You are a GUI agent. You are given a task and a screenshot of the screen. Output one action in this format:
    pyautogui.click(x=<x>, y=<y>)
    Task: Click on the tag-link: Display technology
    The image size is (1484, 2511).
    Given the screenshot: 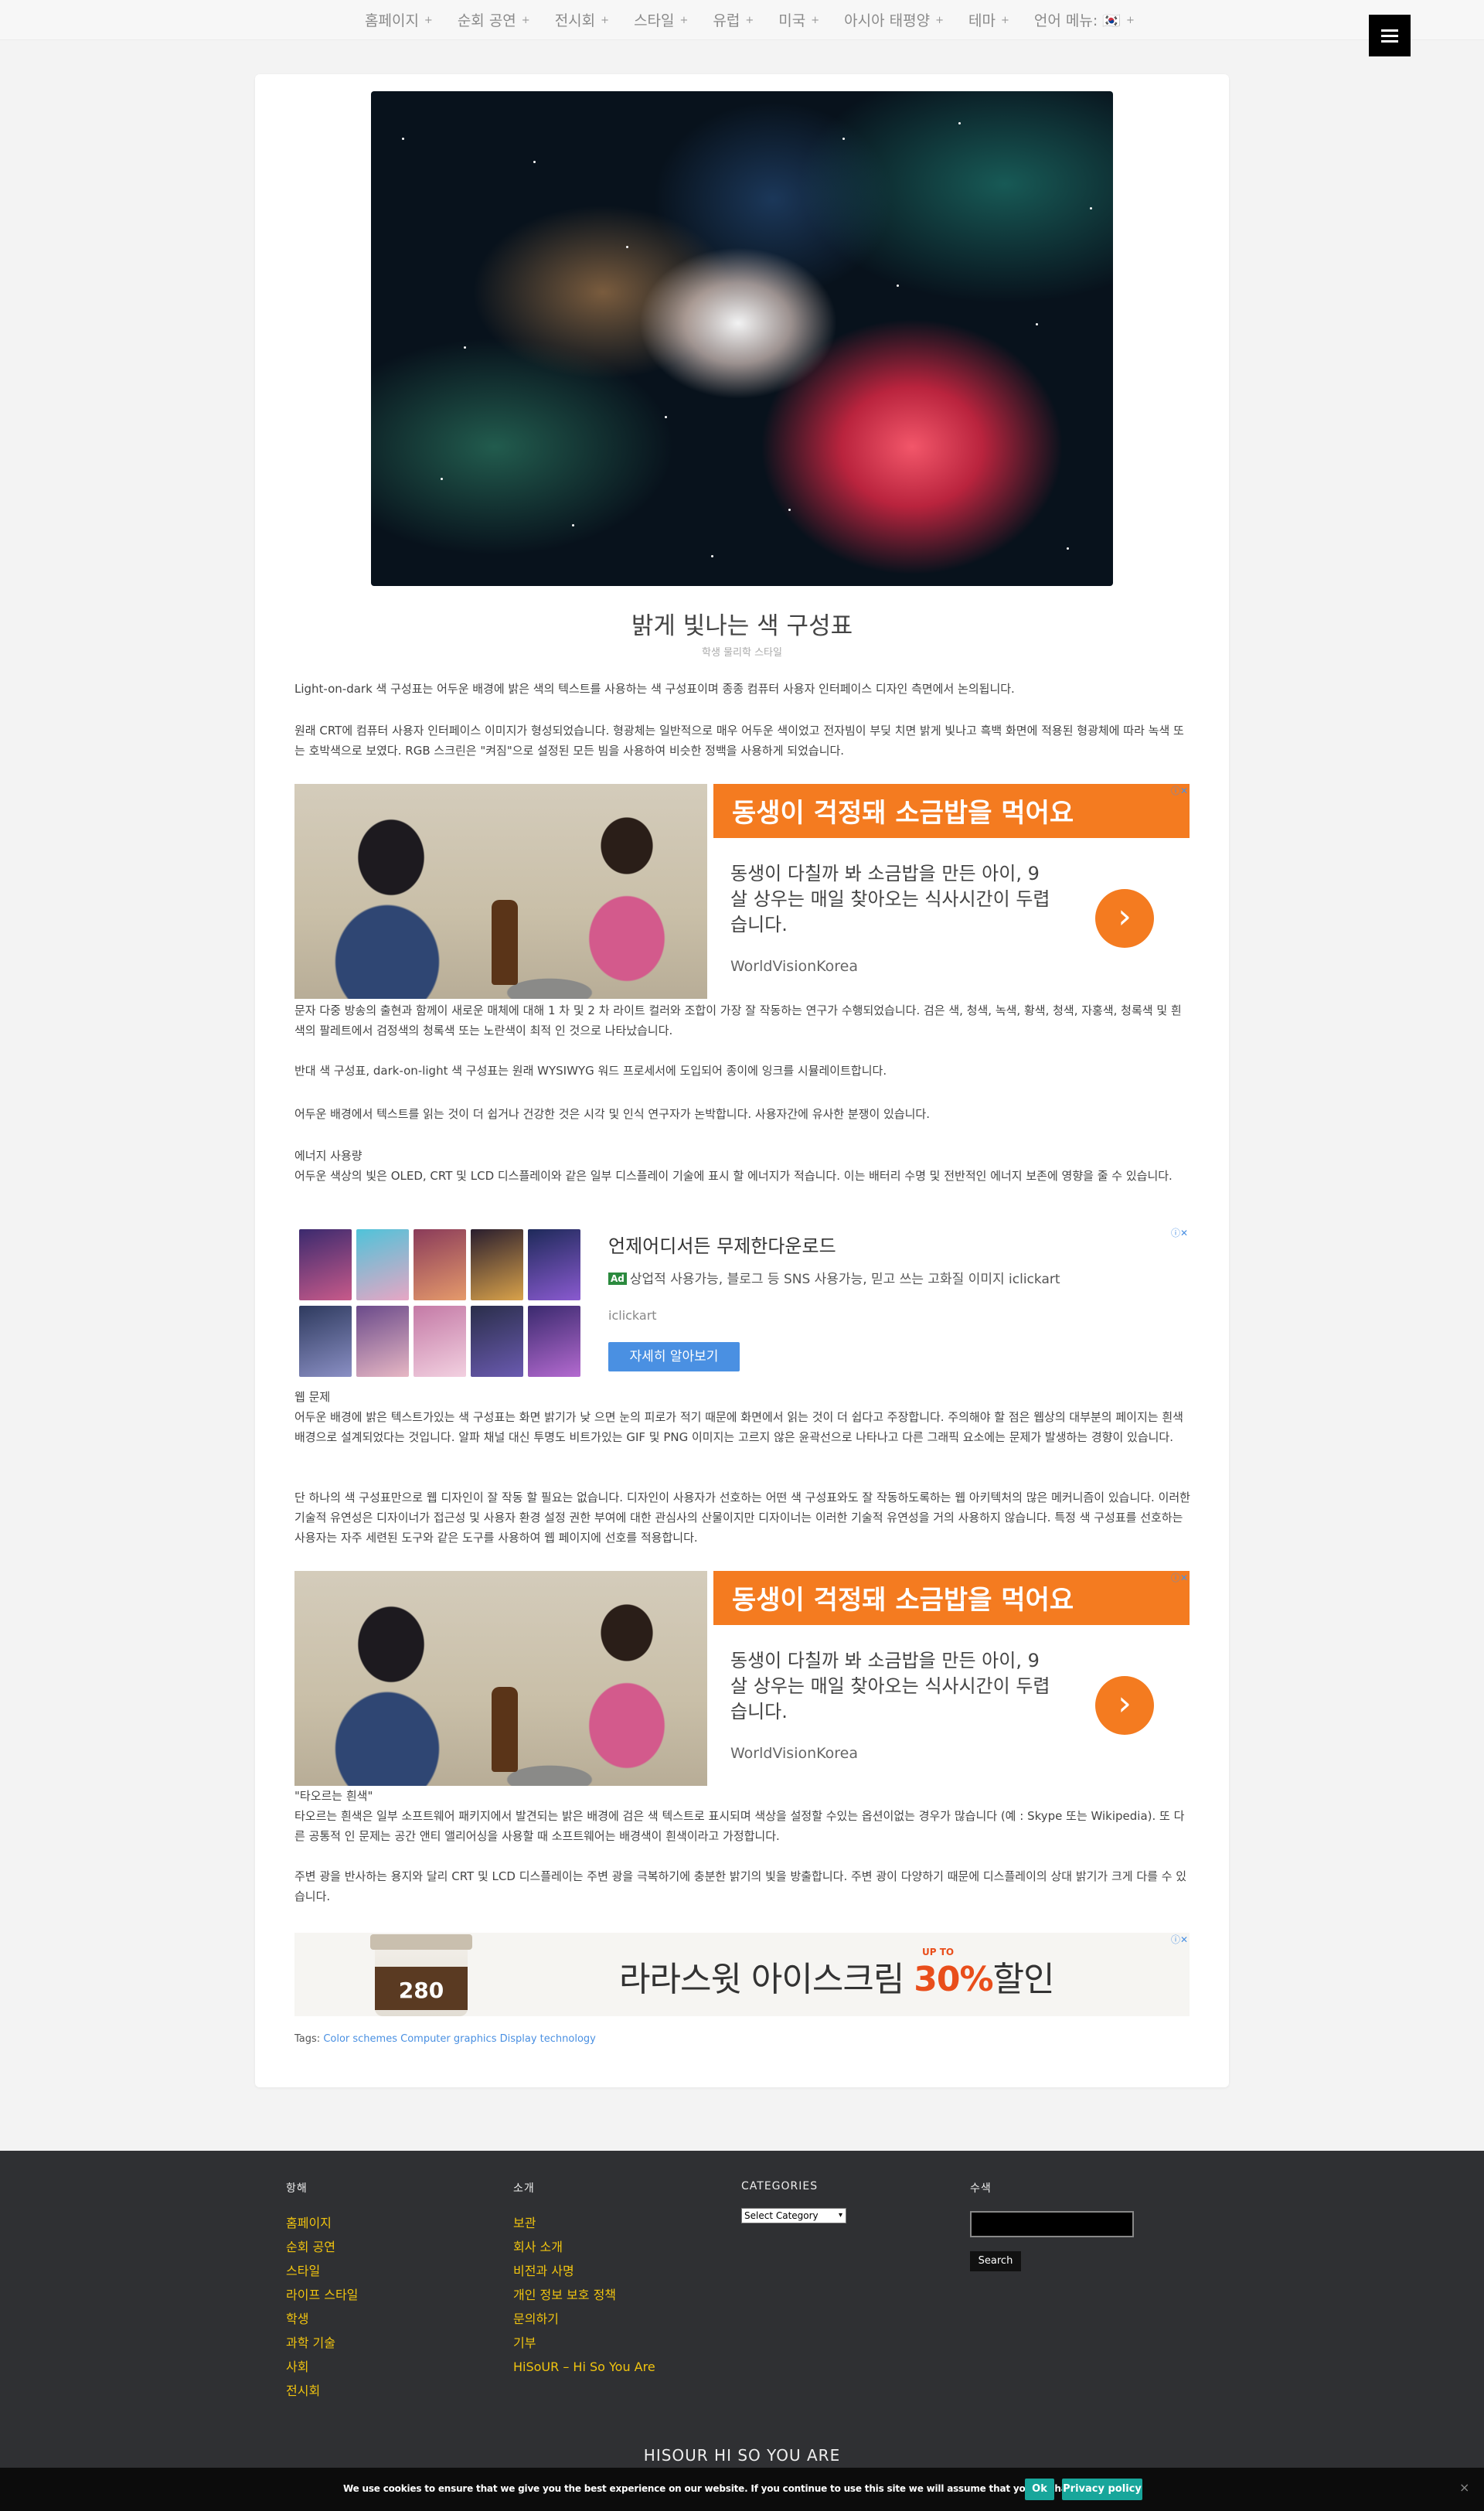 What is the action you would take?
    pyautogui.click(x=548, y=2039)
    